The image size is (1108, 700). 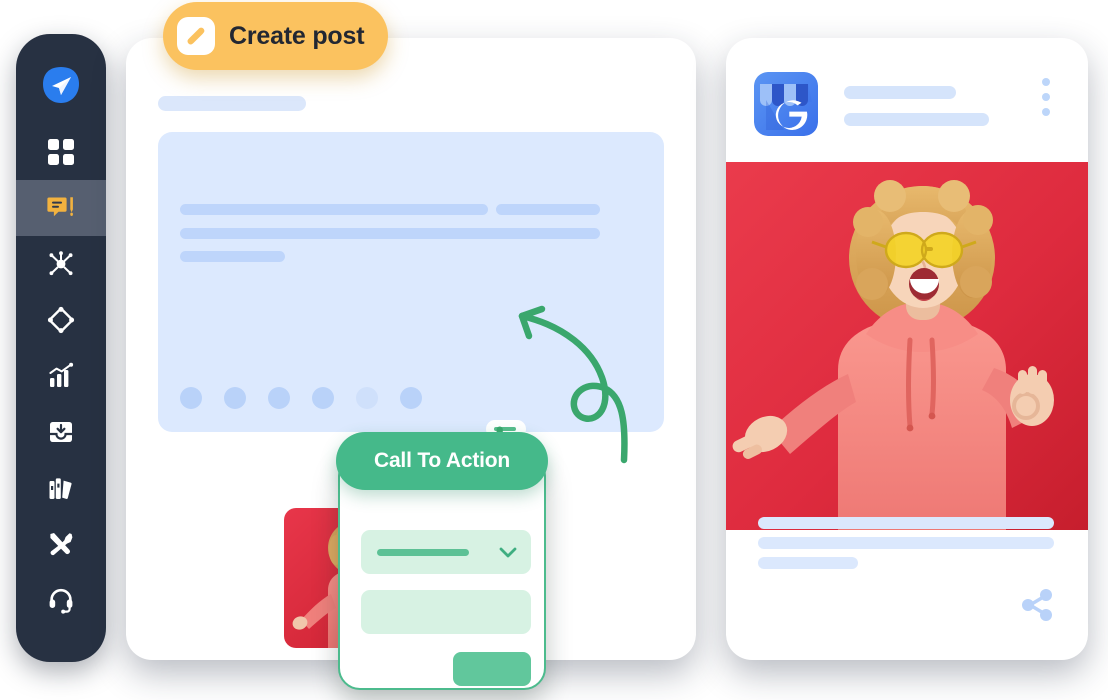 I want to click on tools-wrench-icon, so click(x=61, y=544).